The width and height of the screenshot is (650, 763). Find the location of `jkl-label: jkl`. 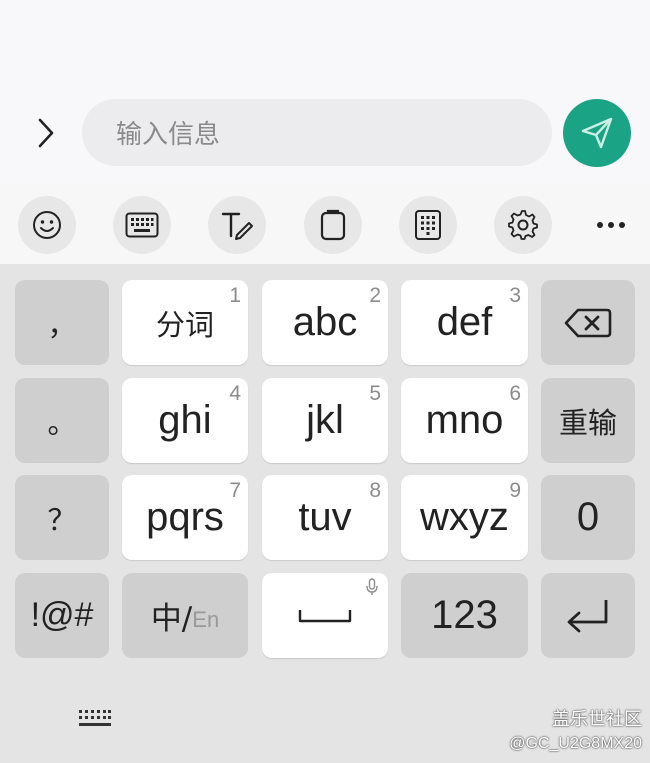

jkl-label: jkl is located at coordinates (325, 420).